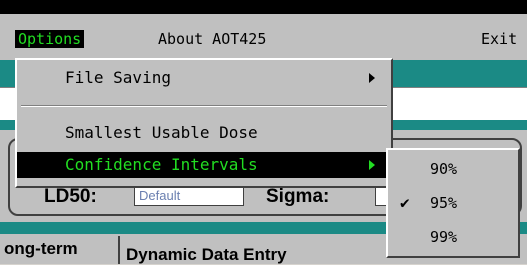 This screenshot has width=527, height=265. I want to click on submenu-item-90: 90%, so click(453, 169).